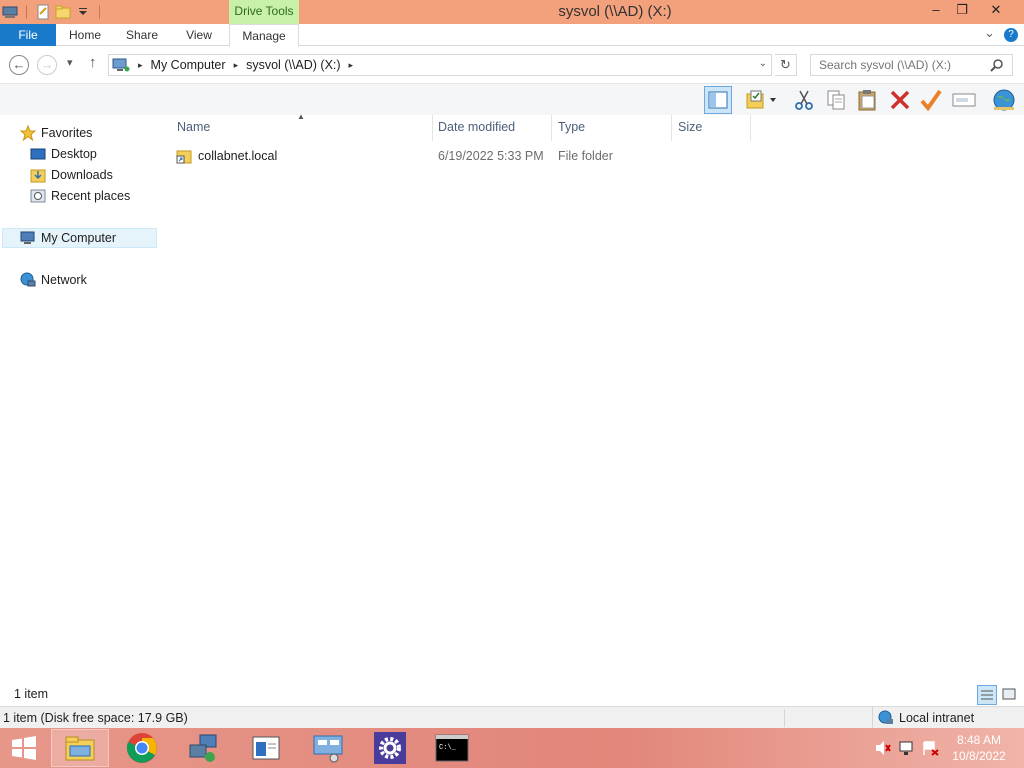 The width and height of the screenshot is (1024, 768). I want to click on svg-text: C:\_, so click(448, 748).